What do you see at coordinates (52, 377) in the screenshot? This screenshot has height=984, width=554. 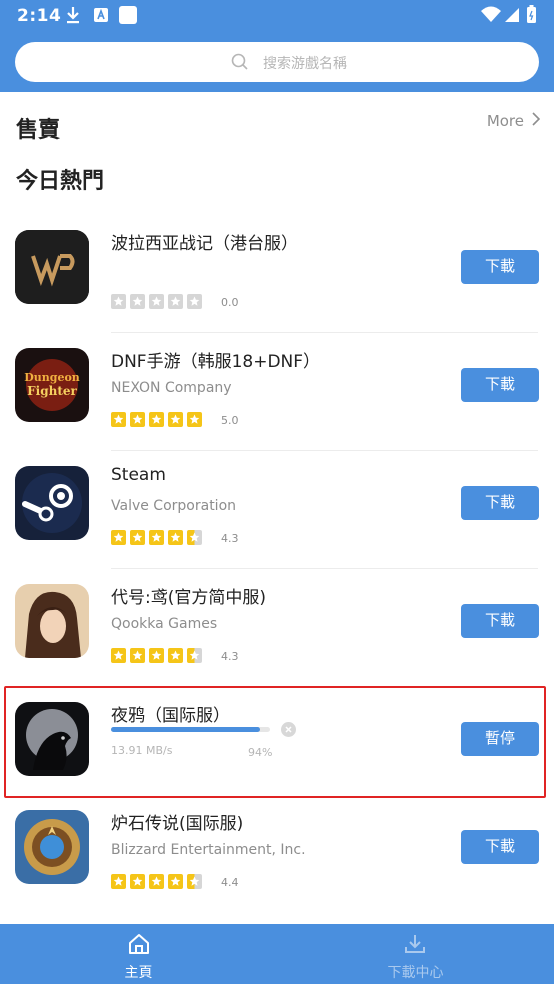 I see `svg-text: Dungeon` at bounding box center [52, 377].